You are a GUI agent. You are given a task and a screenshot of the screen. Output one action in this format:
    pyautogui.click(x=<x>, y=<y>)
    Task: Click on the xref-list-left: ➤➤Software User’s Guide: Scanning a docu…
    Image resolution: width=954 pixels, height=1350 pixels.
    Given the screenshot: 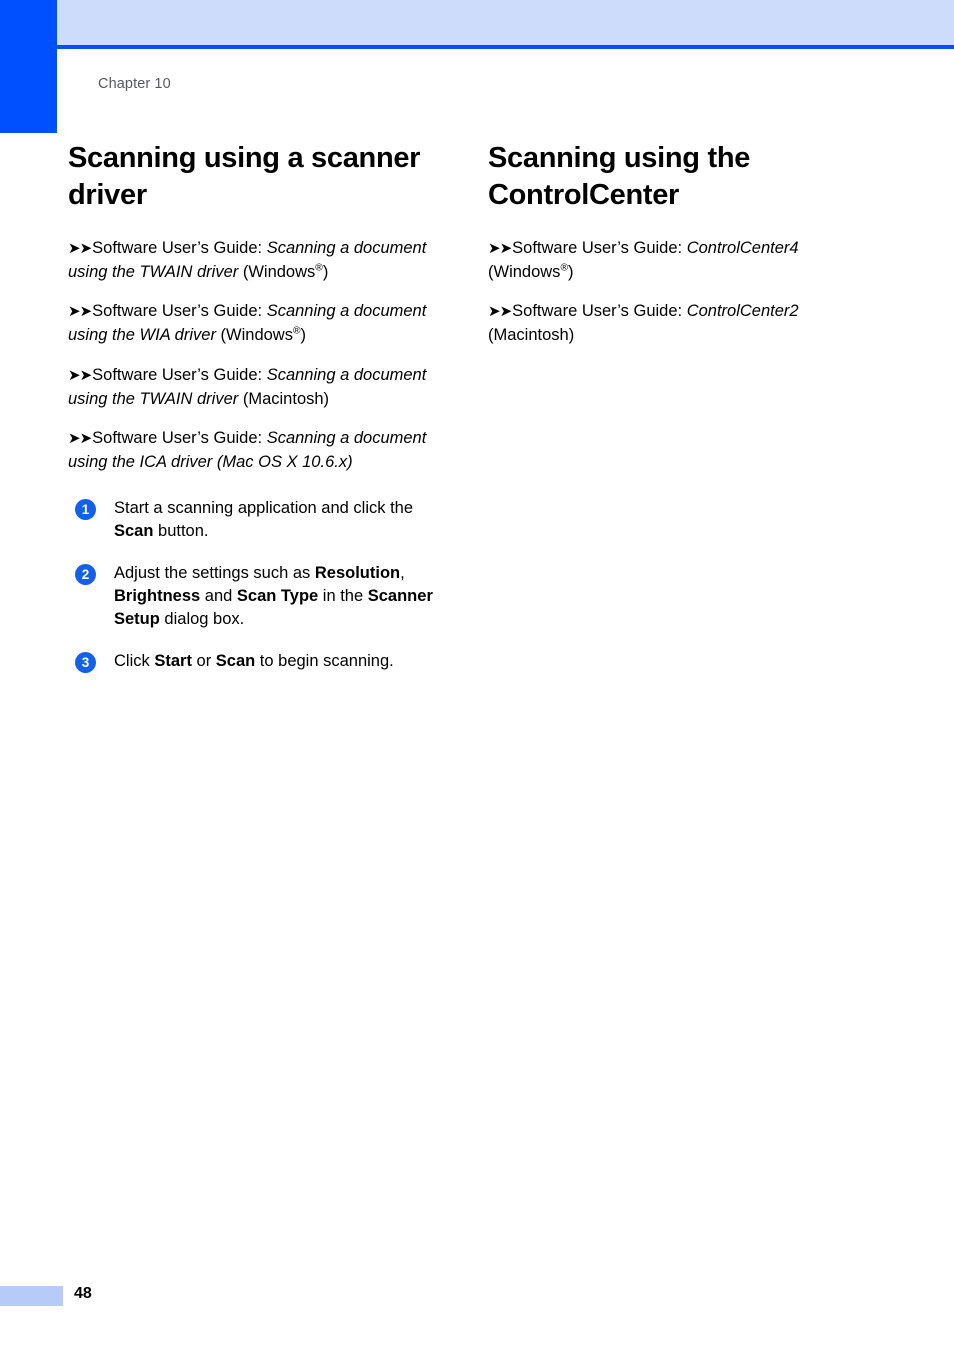 What is the action you would take?
    pyautogui.click(x=252, y=355)
    